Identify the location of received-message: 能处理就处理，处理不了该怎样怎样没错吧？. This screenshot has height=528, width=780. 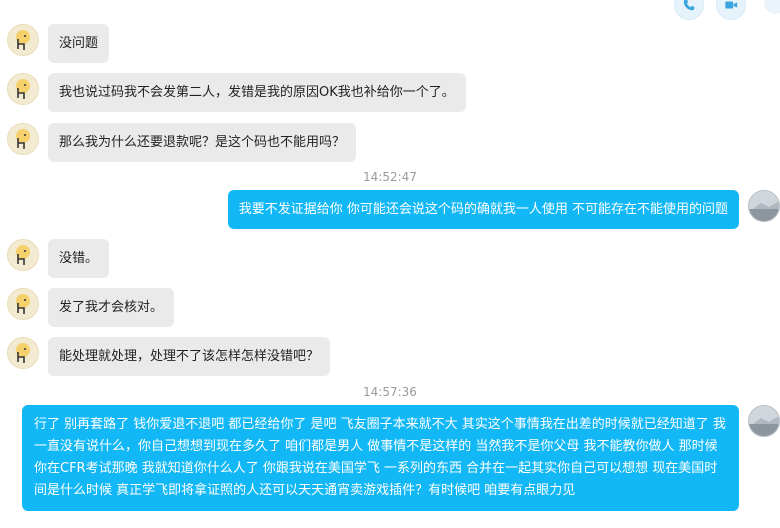
(189, 356).